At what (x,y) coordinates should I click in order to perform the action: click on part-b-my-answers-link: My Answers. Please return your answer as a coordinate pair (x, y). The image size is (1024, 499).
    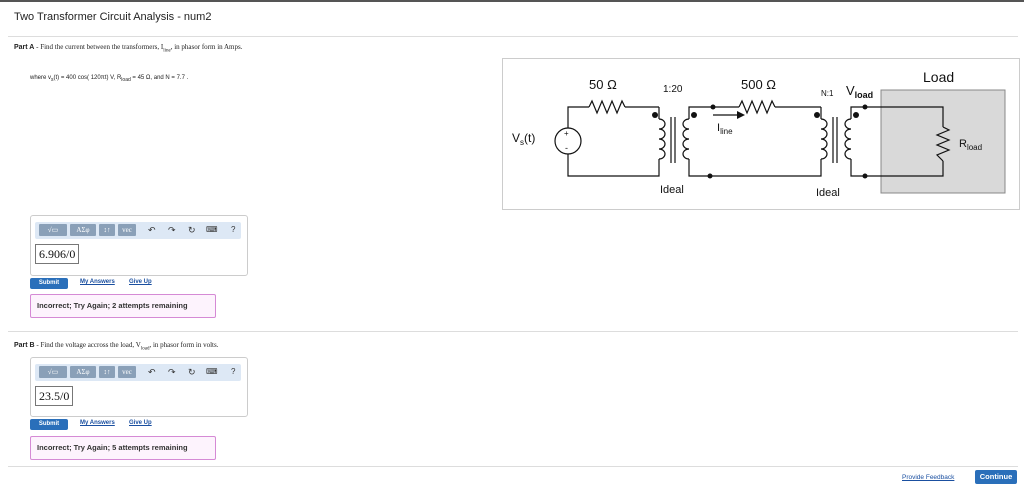
    Looking at the image, I should click on (97, 423).